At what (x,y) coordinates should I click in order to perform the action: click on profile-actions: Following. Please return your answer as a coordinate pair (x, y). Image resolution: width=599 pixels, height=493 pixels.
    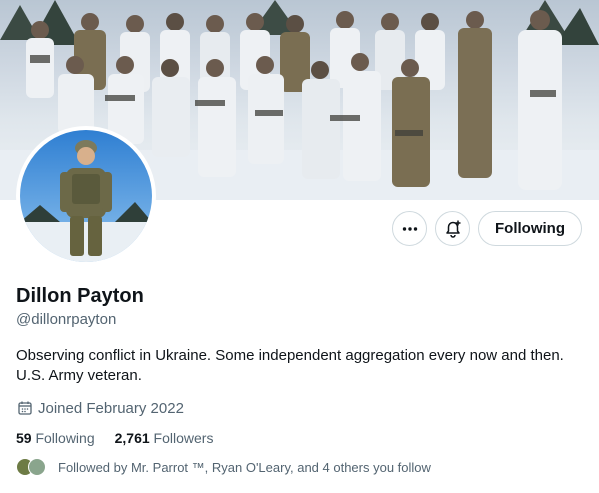
    Looking at the image, I should click on (487, 228).